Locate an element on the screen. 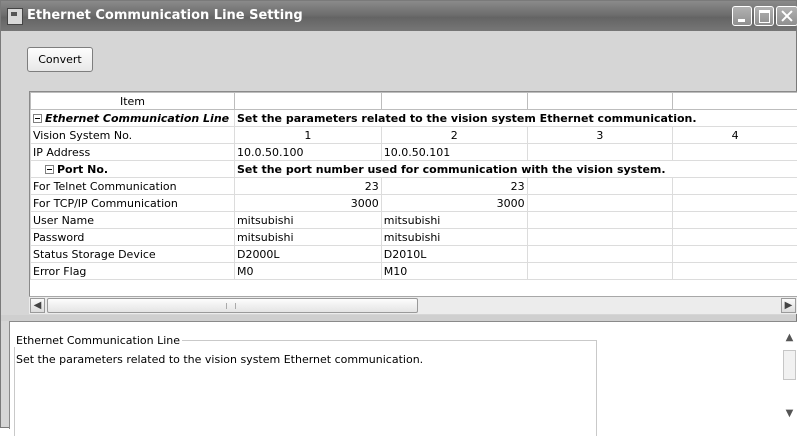 Image resolution: width=797 pixels, height=436 pixels. table-row: Vision System No. 1 2 3 4 is located at coordinates (414, 135).